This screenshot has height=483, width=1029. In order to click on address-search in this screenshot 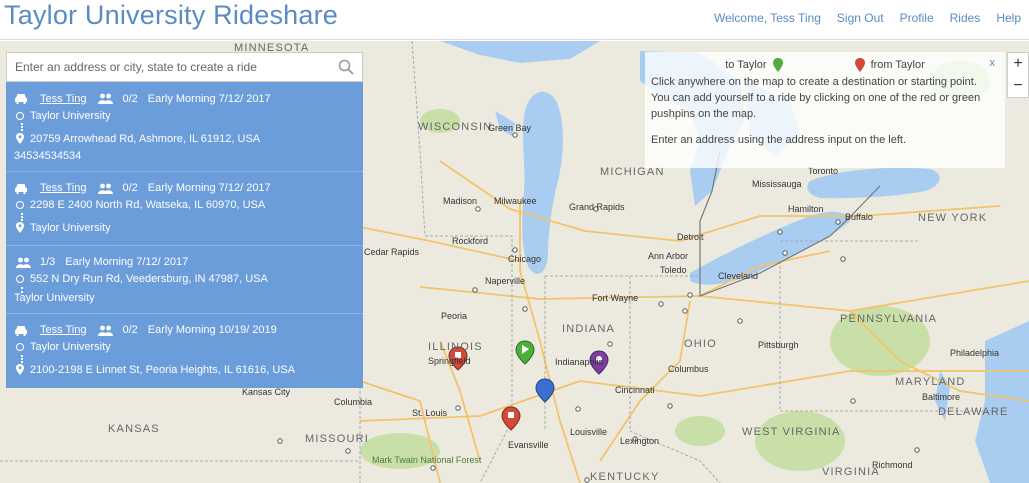, I will do `click(184, 67)`.